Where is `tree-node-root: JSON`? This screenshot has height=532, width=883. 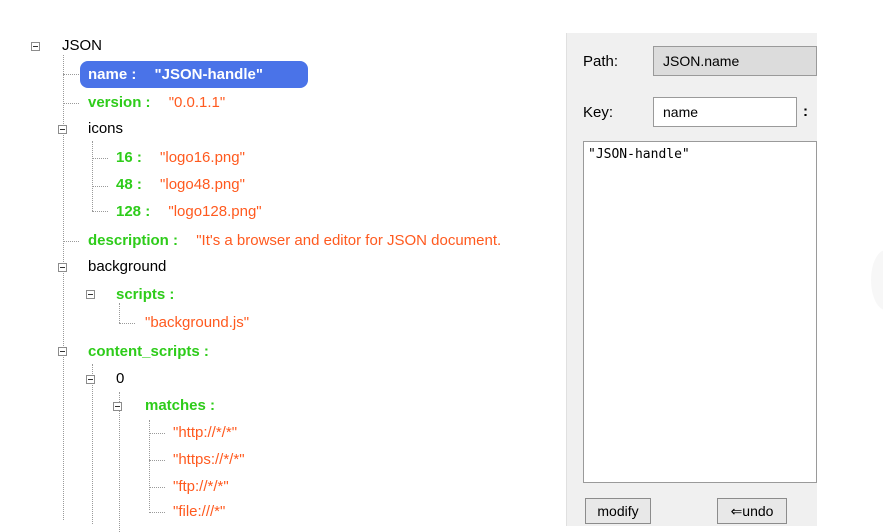 tree-node-root: JSON is located at coordinates (82, 46).